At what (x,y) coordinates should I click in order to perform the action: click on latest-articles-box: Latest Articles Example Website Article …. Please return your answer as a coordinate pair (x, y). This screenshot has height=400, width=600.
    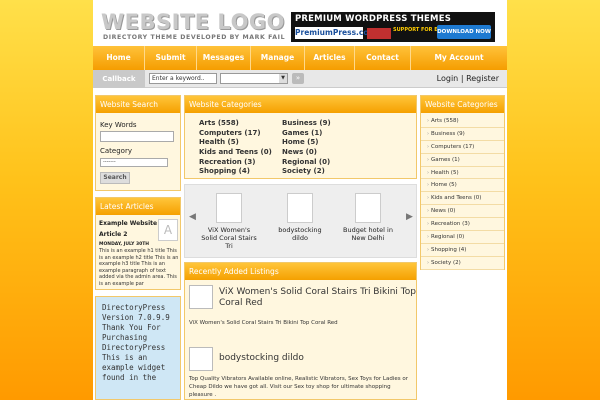
    Looking at the image, I should click on (138, 243).